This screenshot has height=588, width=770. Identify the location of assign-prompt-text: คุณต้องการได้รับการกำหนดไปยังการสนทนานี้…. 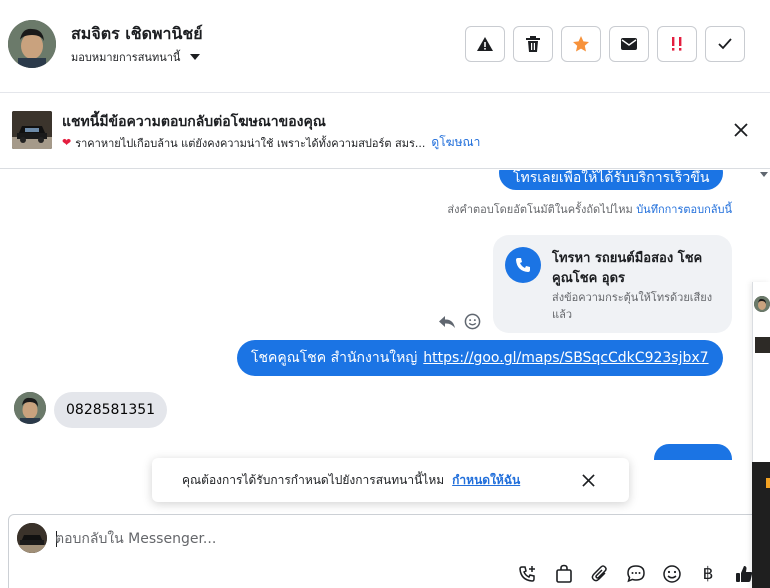
(313, 479).